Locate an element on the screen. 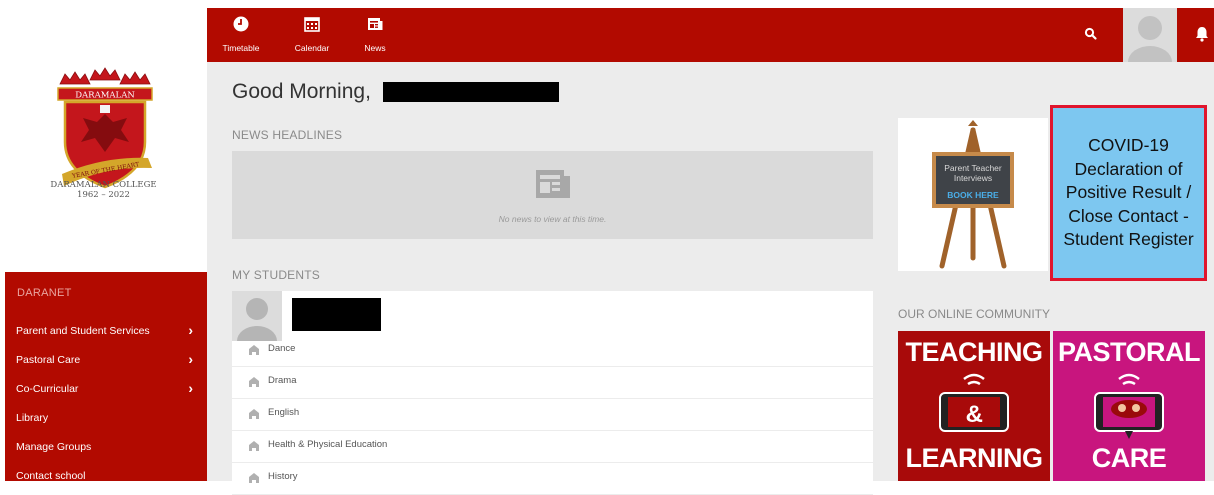 The height and width of the screenshot is (495, 1214). news-headlines-title: NEWS HEADLINES is located at coordinates (287, 135).